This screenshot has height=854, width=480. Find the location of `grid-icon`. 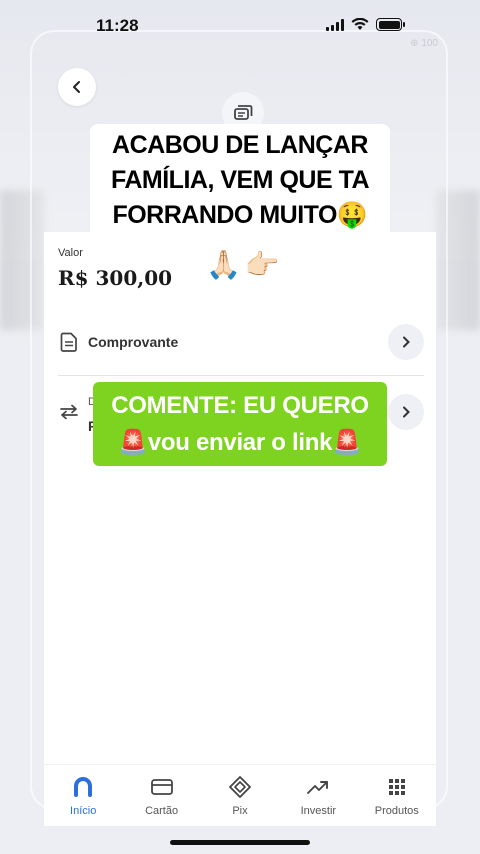

grid-icon is located at coordinates (397, 787).